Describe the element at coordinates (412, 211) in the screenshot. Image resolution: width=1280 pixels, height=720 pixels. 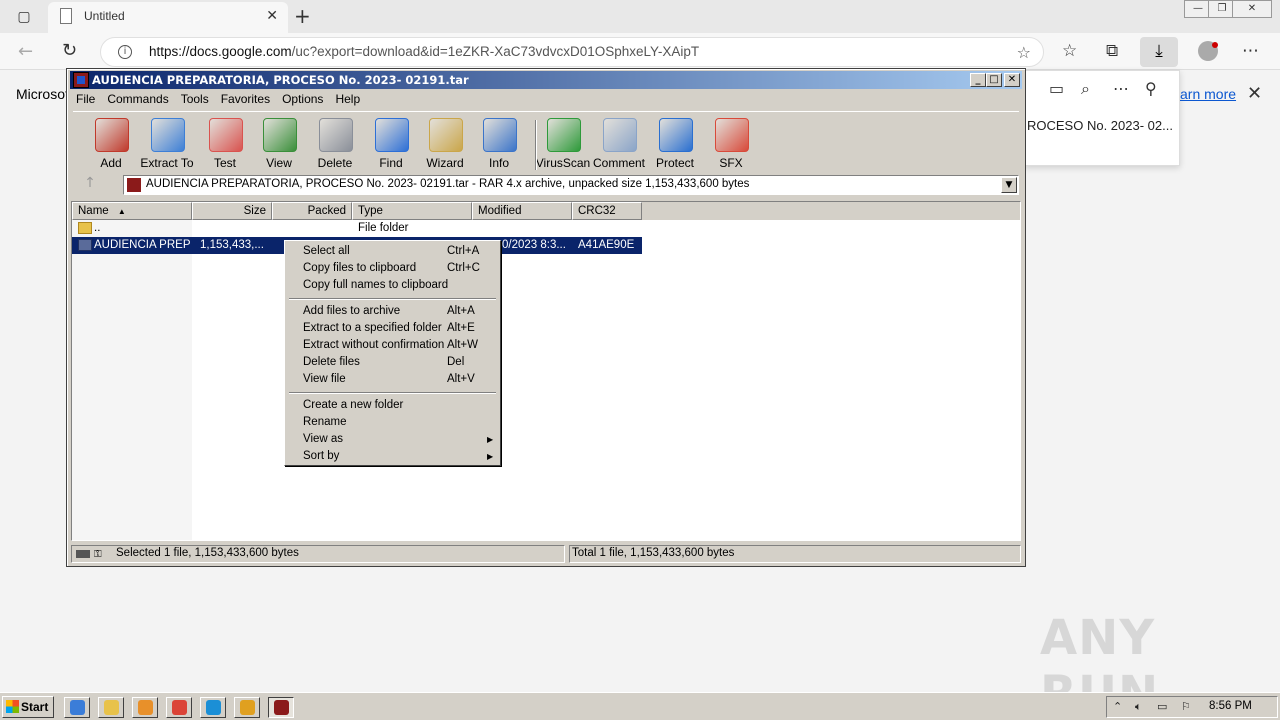
I see `column-header-type: Type` at that location.